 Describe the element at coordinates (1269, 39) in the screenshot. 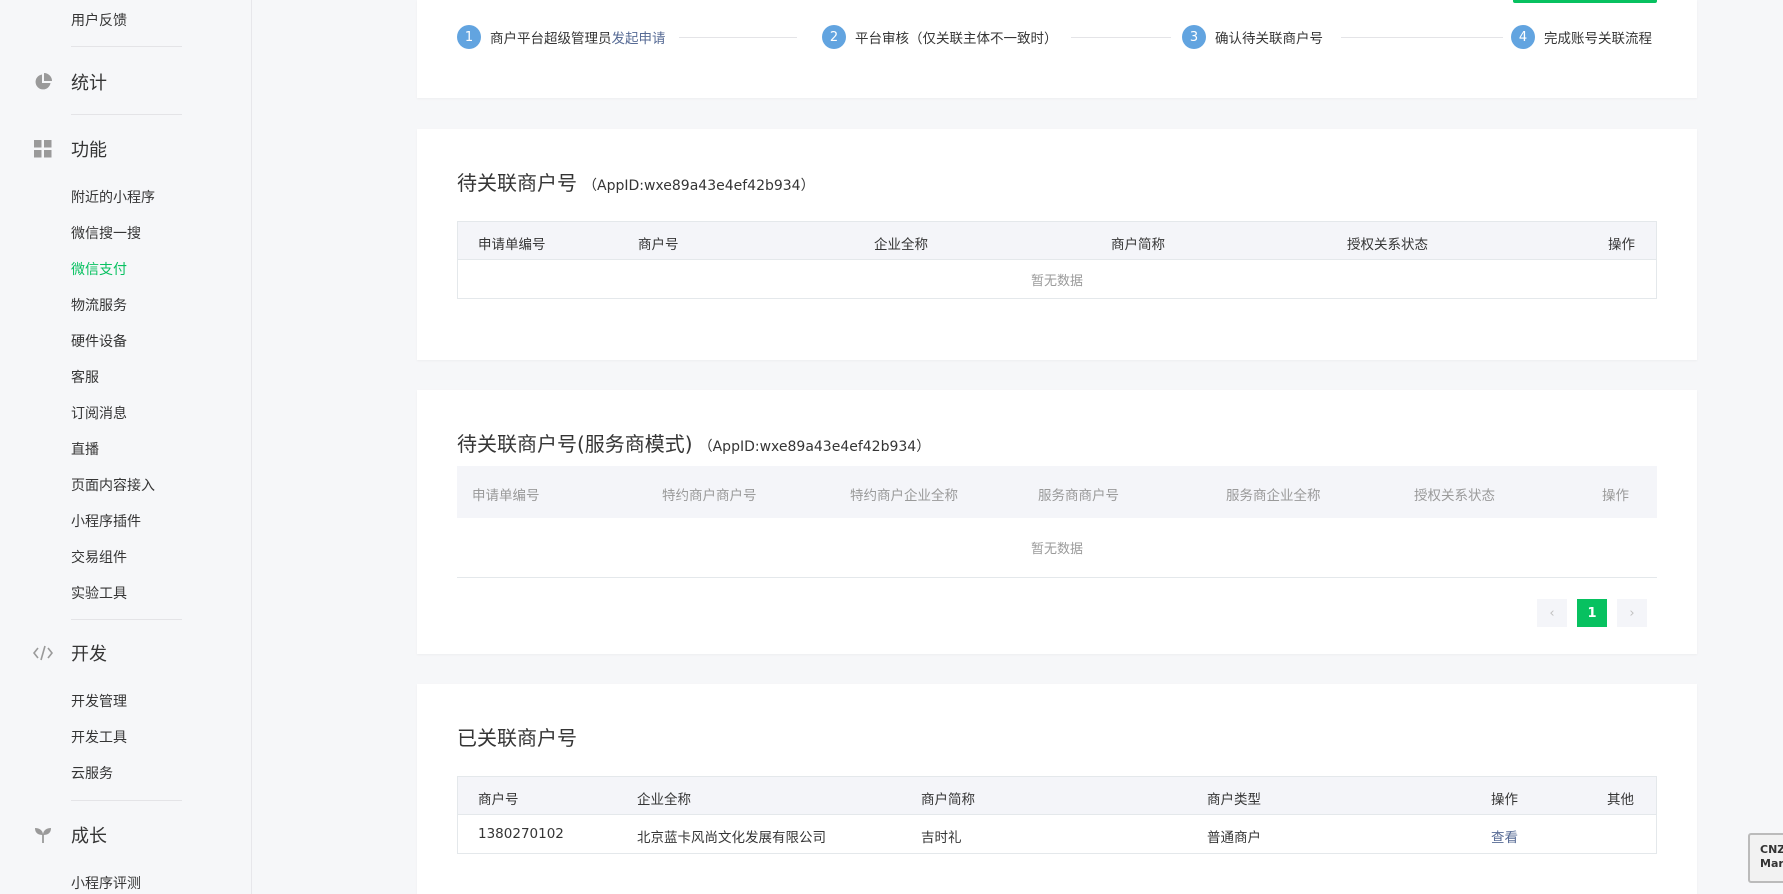

I see `step-text: 确认待关联商户号` at that location.